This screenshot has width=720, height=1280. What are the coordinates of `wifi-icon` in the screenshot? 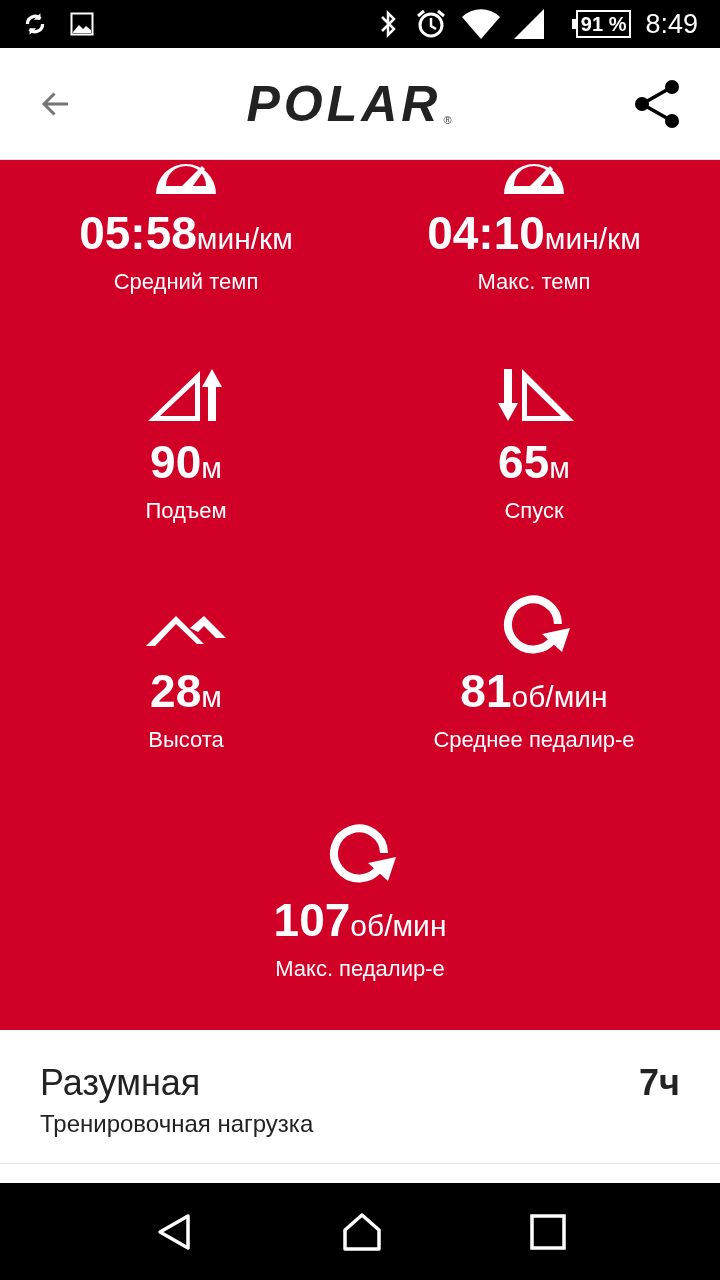 It's located at (480, 24).